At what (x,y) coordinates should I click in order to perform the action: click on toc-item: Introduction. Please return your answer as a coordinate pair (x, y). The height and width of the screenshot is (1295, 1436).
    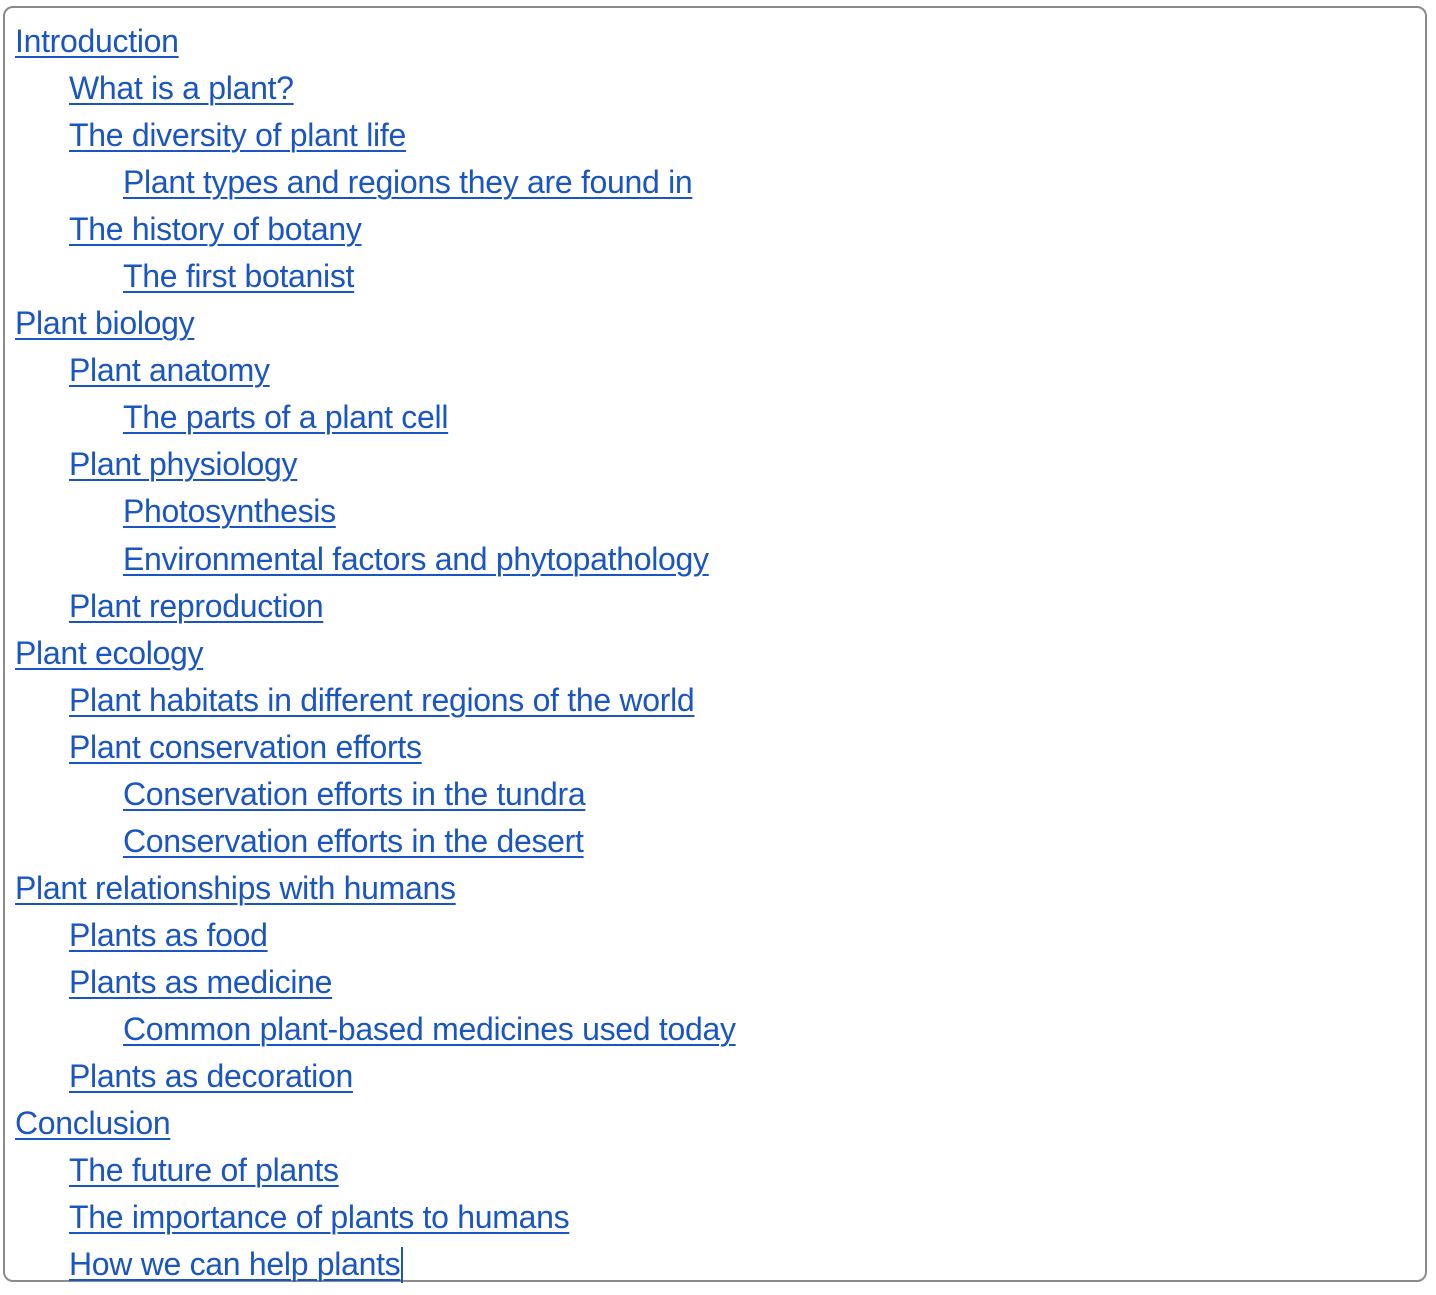
    Looking at the image, I should click on (375, 41).